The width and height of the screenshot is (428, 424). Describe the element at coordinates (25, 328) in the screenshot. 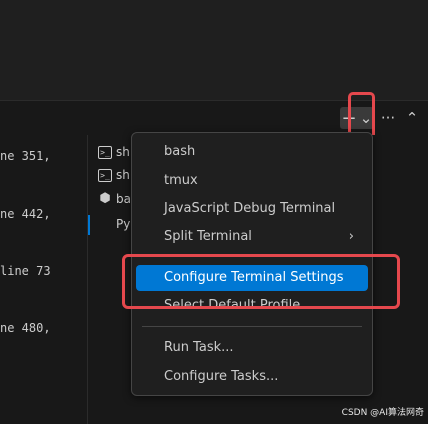

I see `terminal-line: ne 480,` at that location.